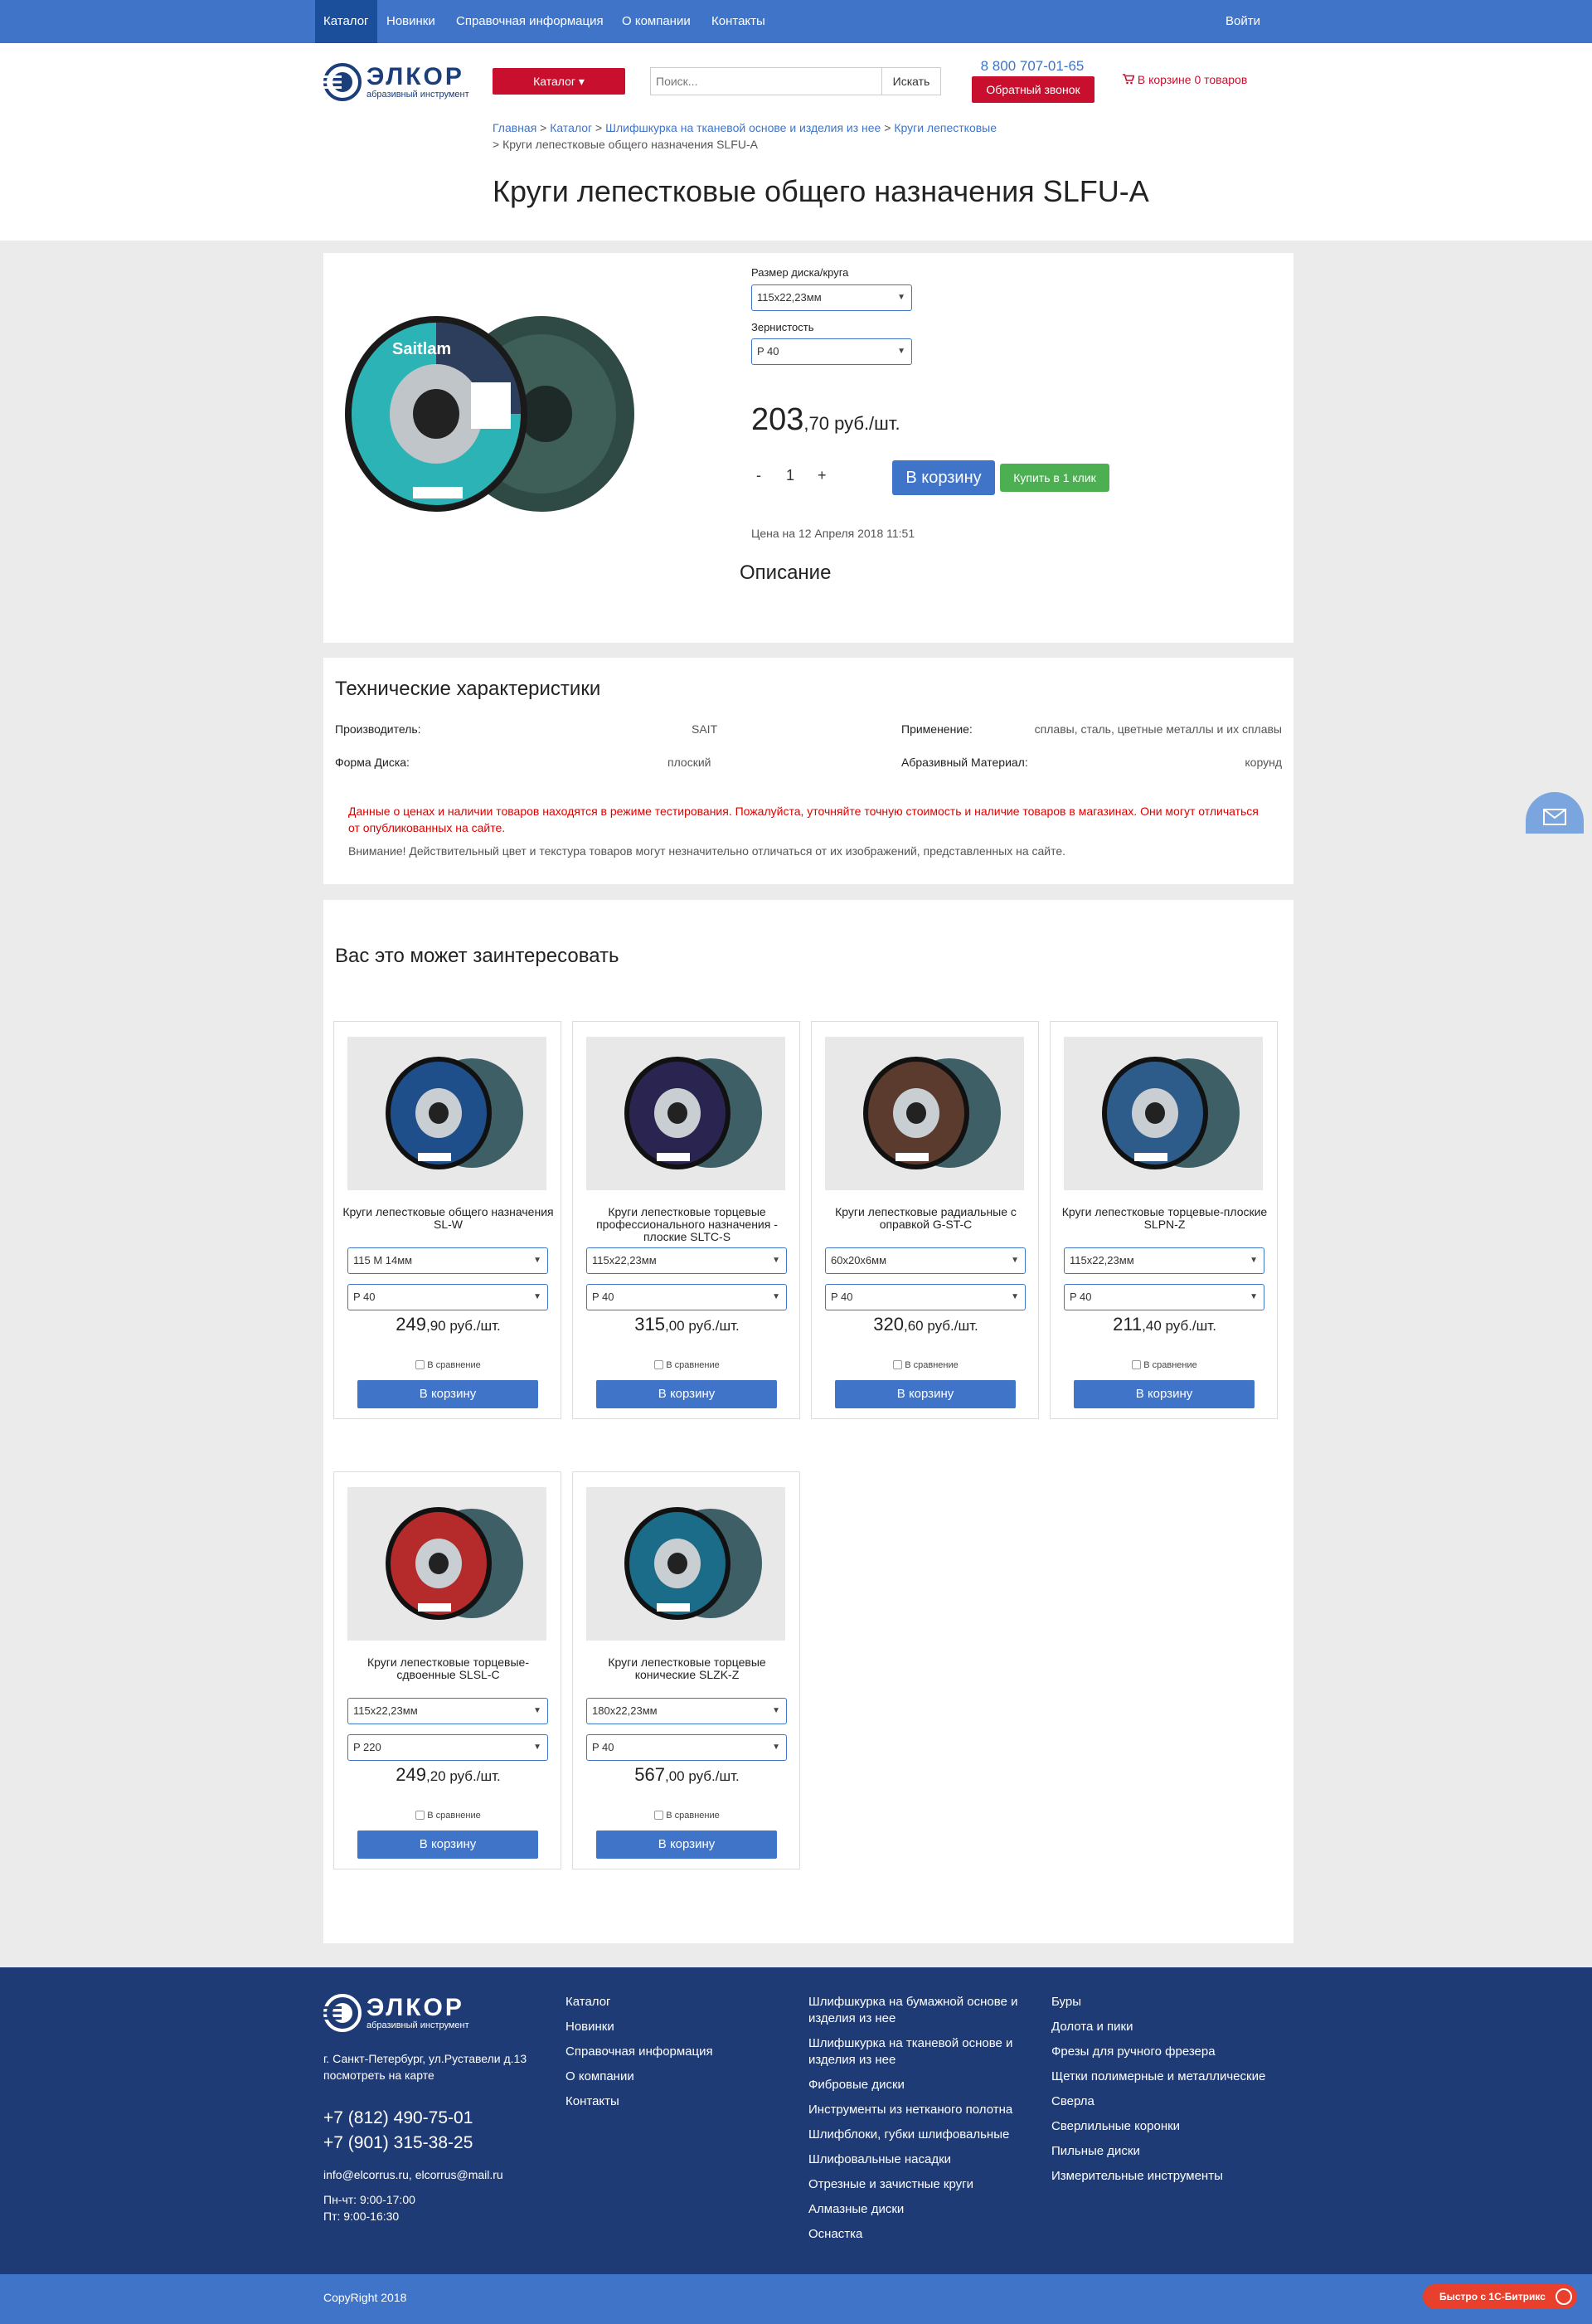  What do you see at coordinates (738, 21) in the screenshot?
I see `nav-contacts: Контакты` at bounding box center [738, 21].